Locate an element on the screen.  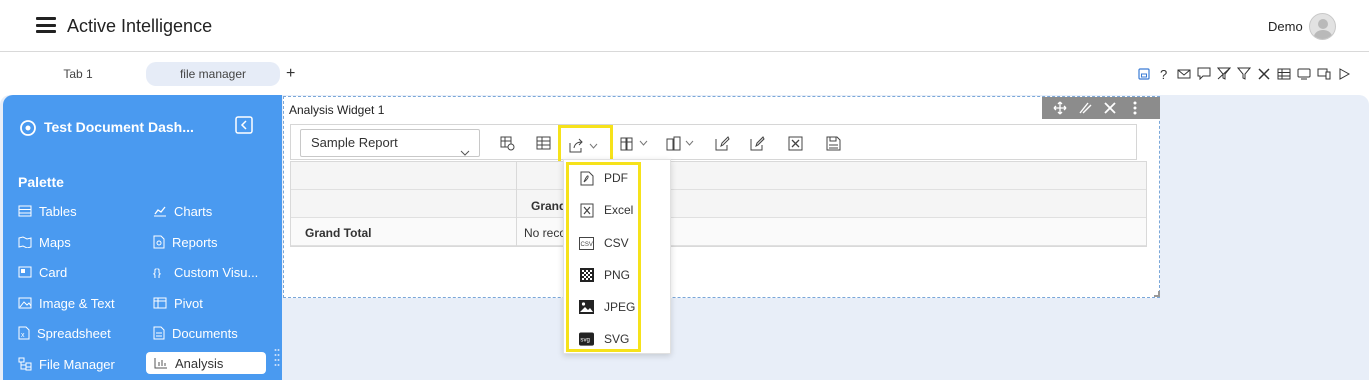
export-menu: PDF Excel CSV CSV PNG JPEG svg SVG is located at coordinates (617, 256).